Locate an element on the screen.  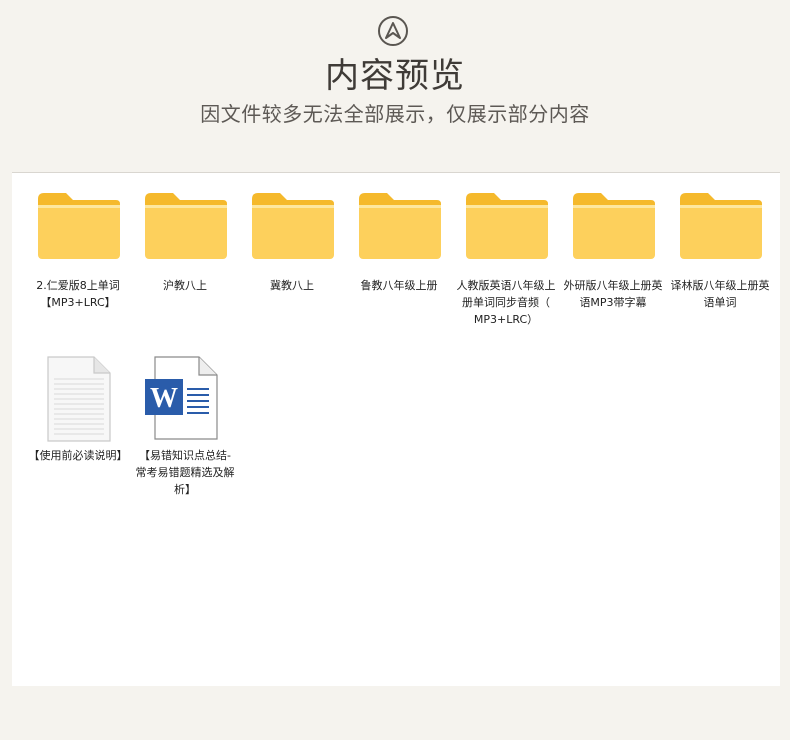
page-title: 内容预览 is located at coordinates (395, 76).